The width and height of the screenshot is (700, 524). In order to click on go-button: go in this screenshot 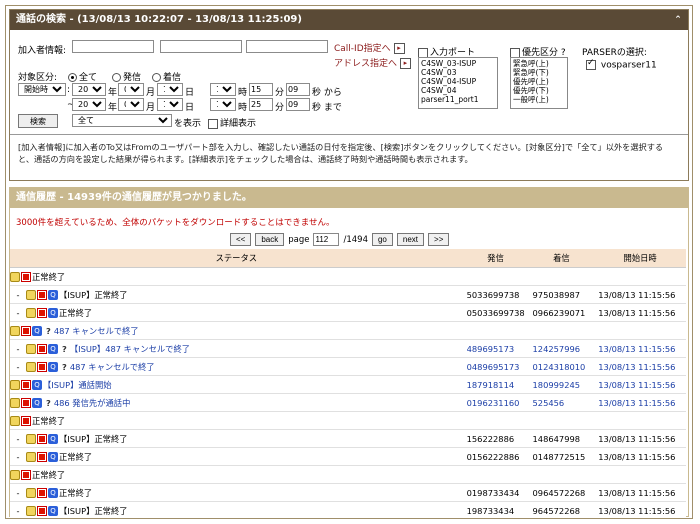, I will do `click(382, 239)`.